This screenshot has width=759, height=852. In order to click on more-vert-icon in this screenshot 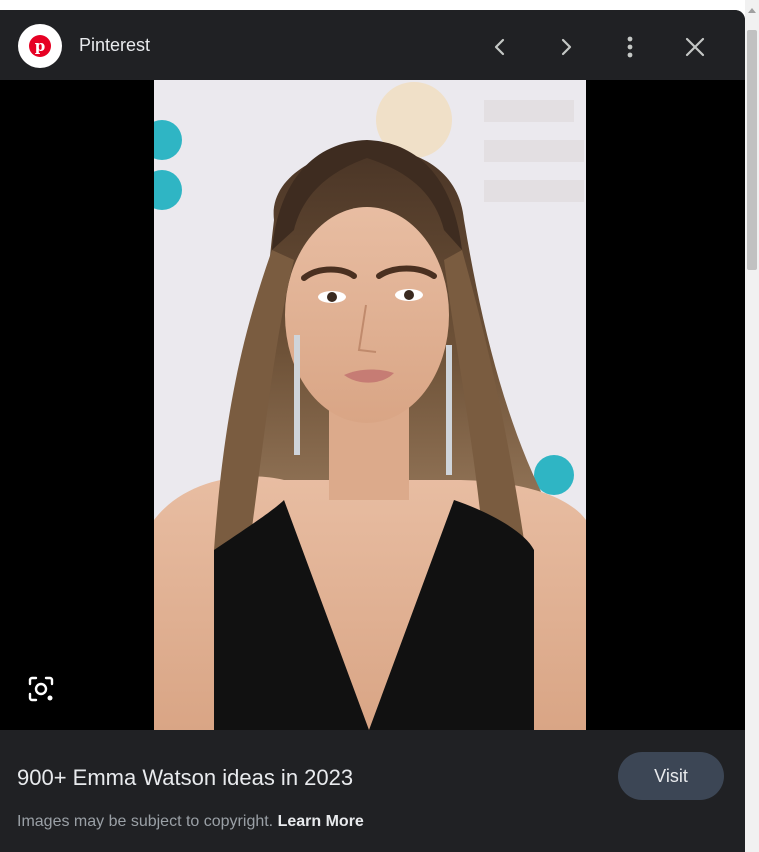, I will do `click(630, 47)`.